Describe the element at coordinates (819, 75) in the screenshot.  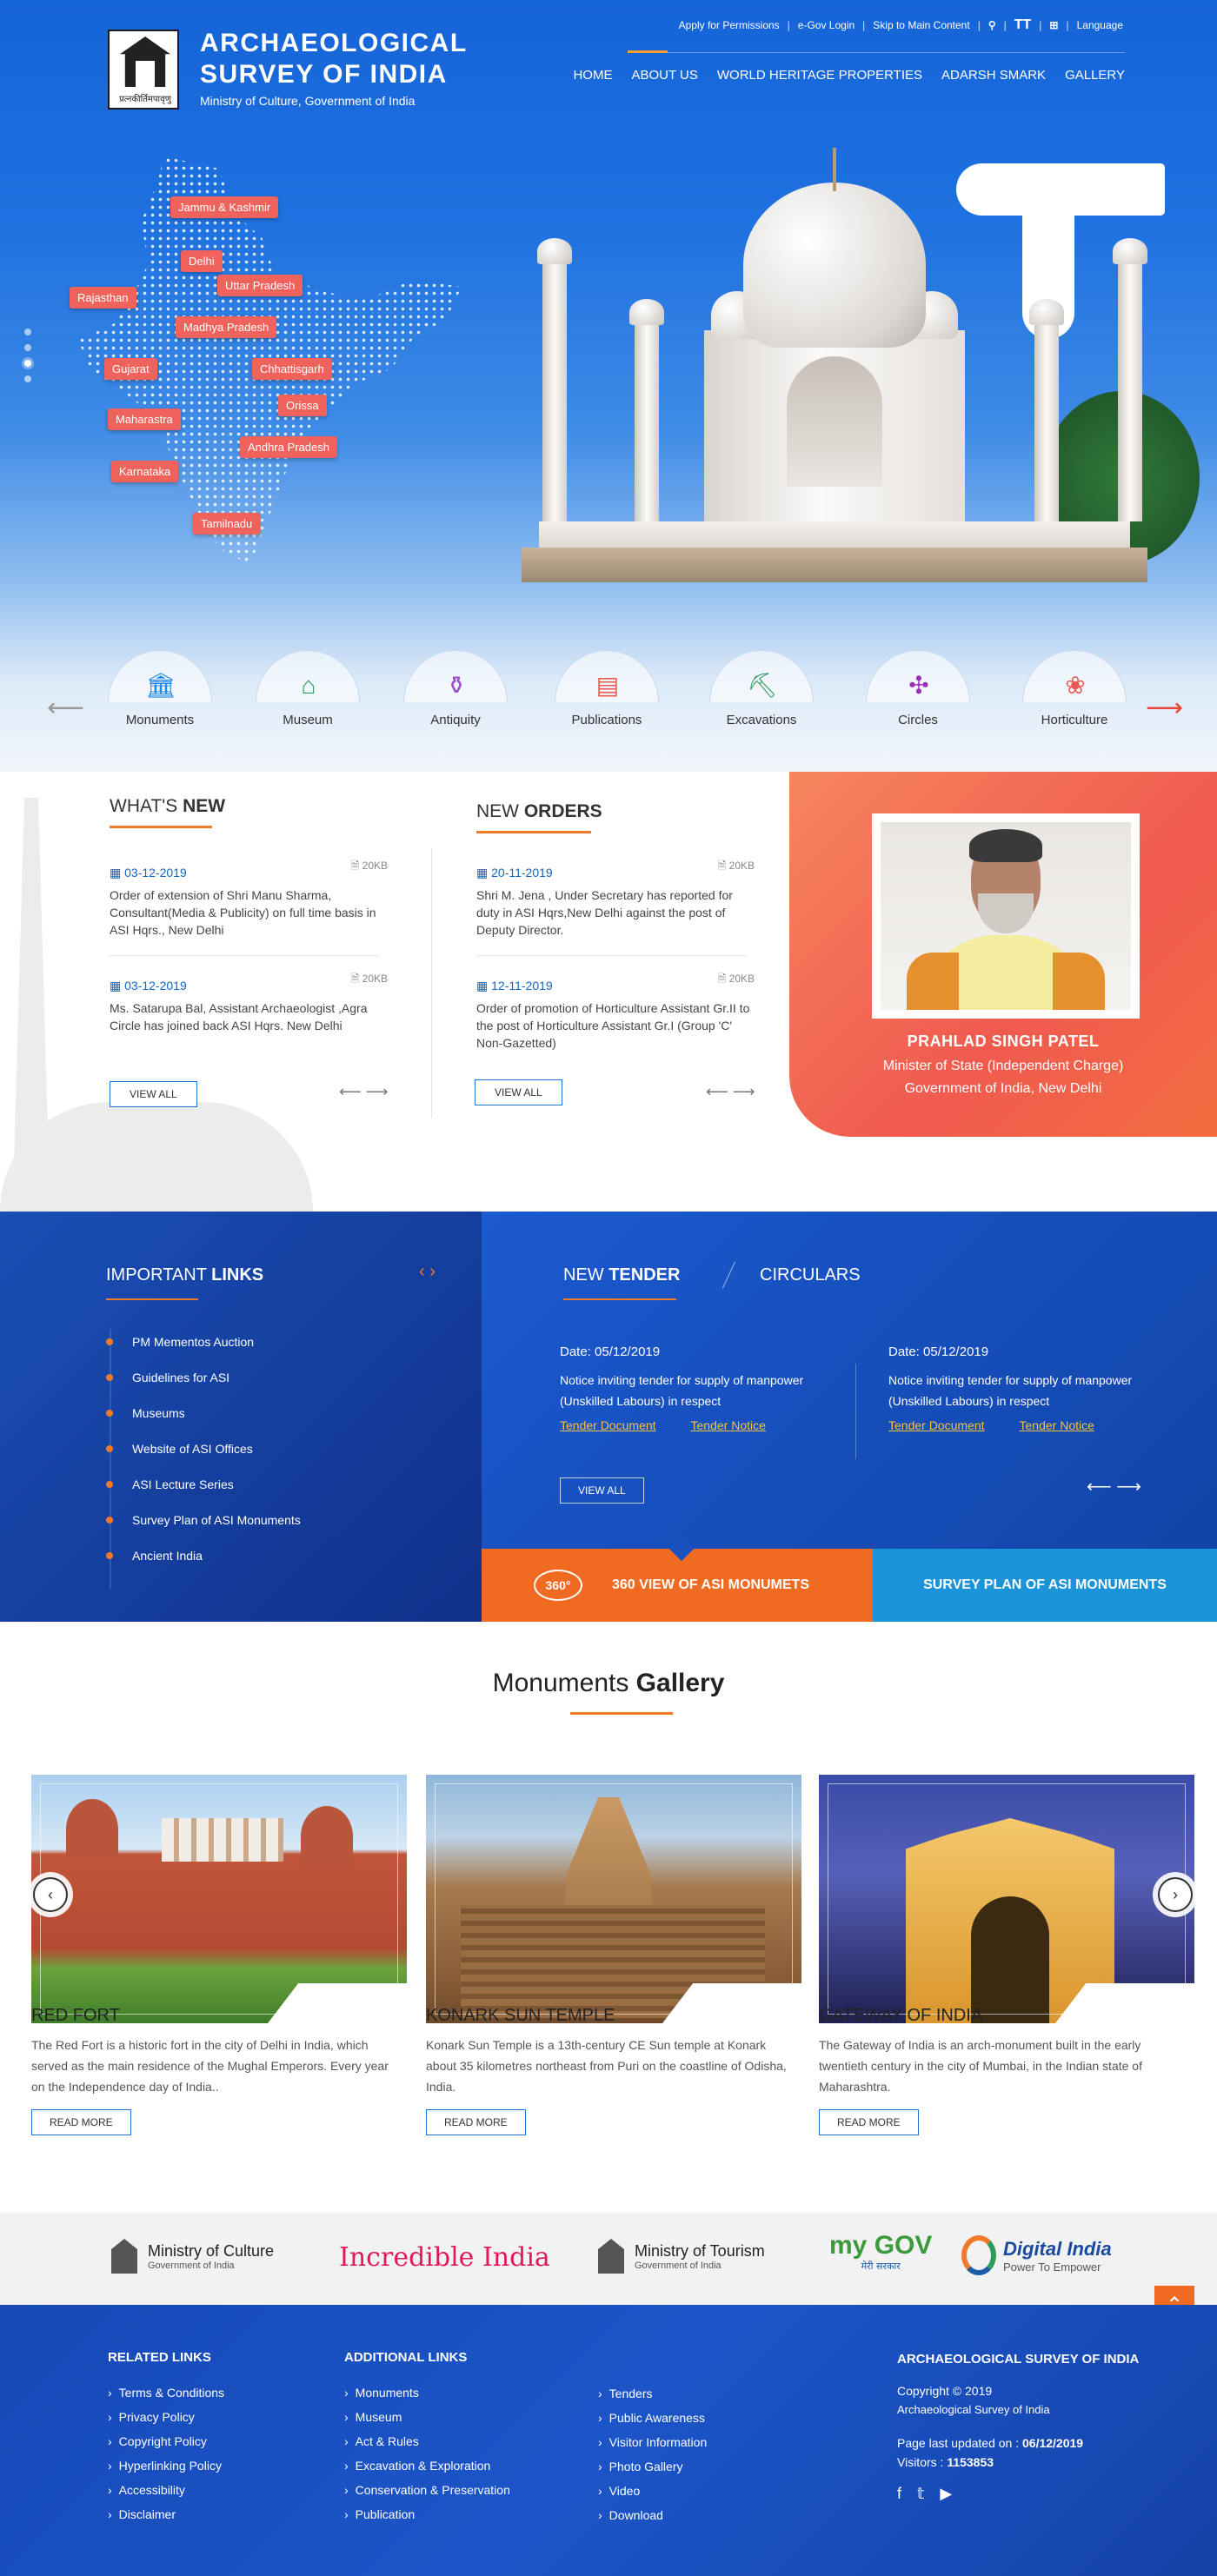
I see `nav-world-heritage: WORLD HERITAGE PROPERTIES` at that location.